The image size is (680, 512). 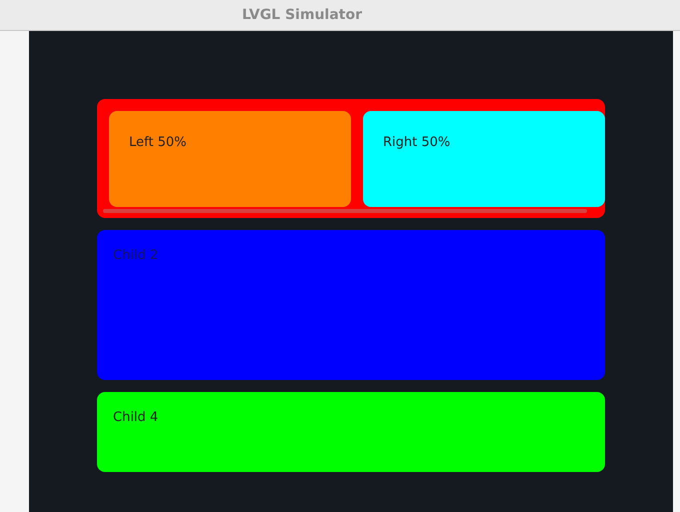 What do you see at coordinates (135, 417) in the screenshot?
I see `panel-label: Child 4` at bounding box center [135, 417].